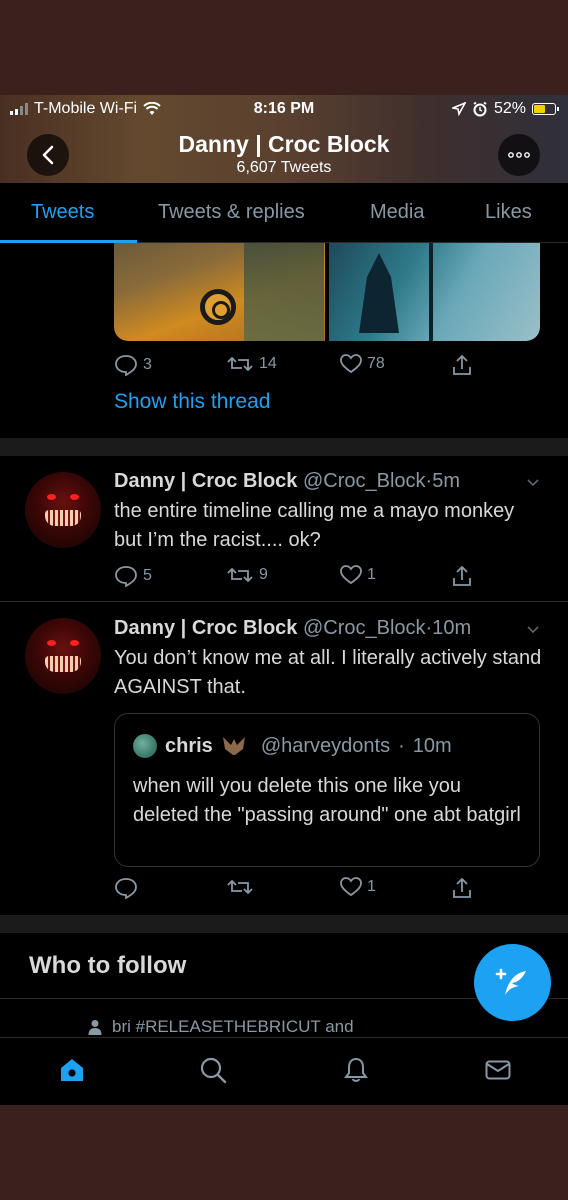 This screenshot has width=568, height=1200. I want to click on person-icon, so click(95, 1027).